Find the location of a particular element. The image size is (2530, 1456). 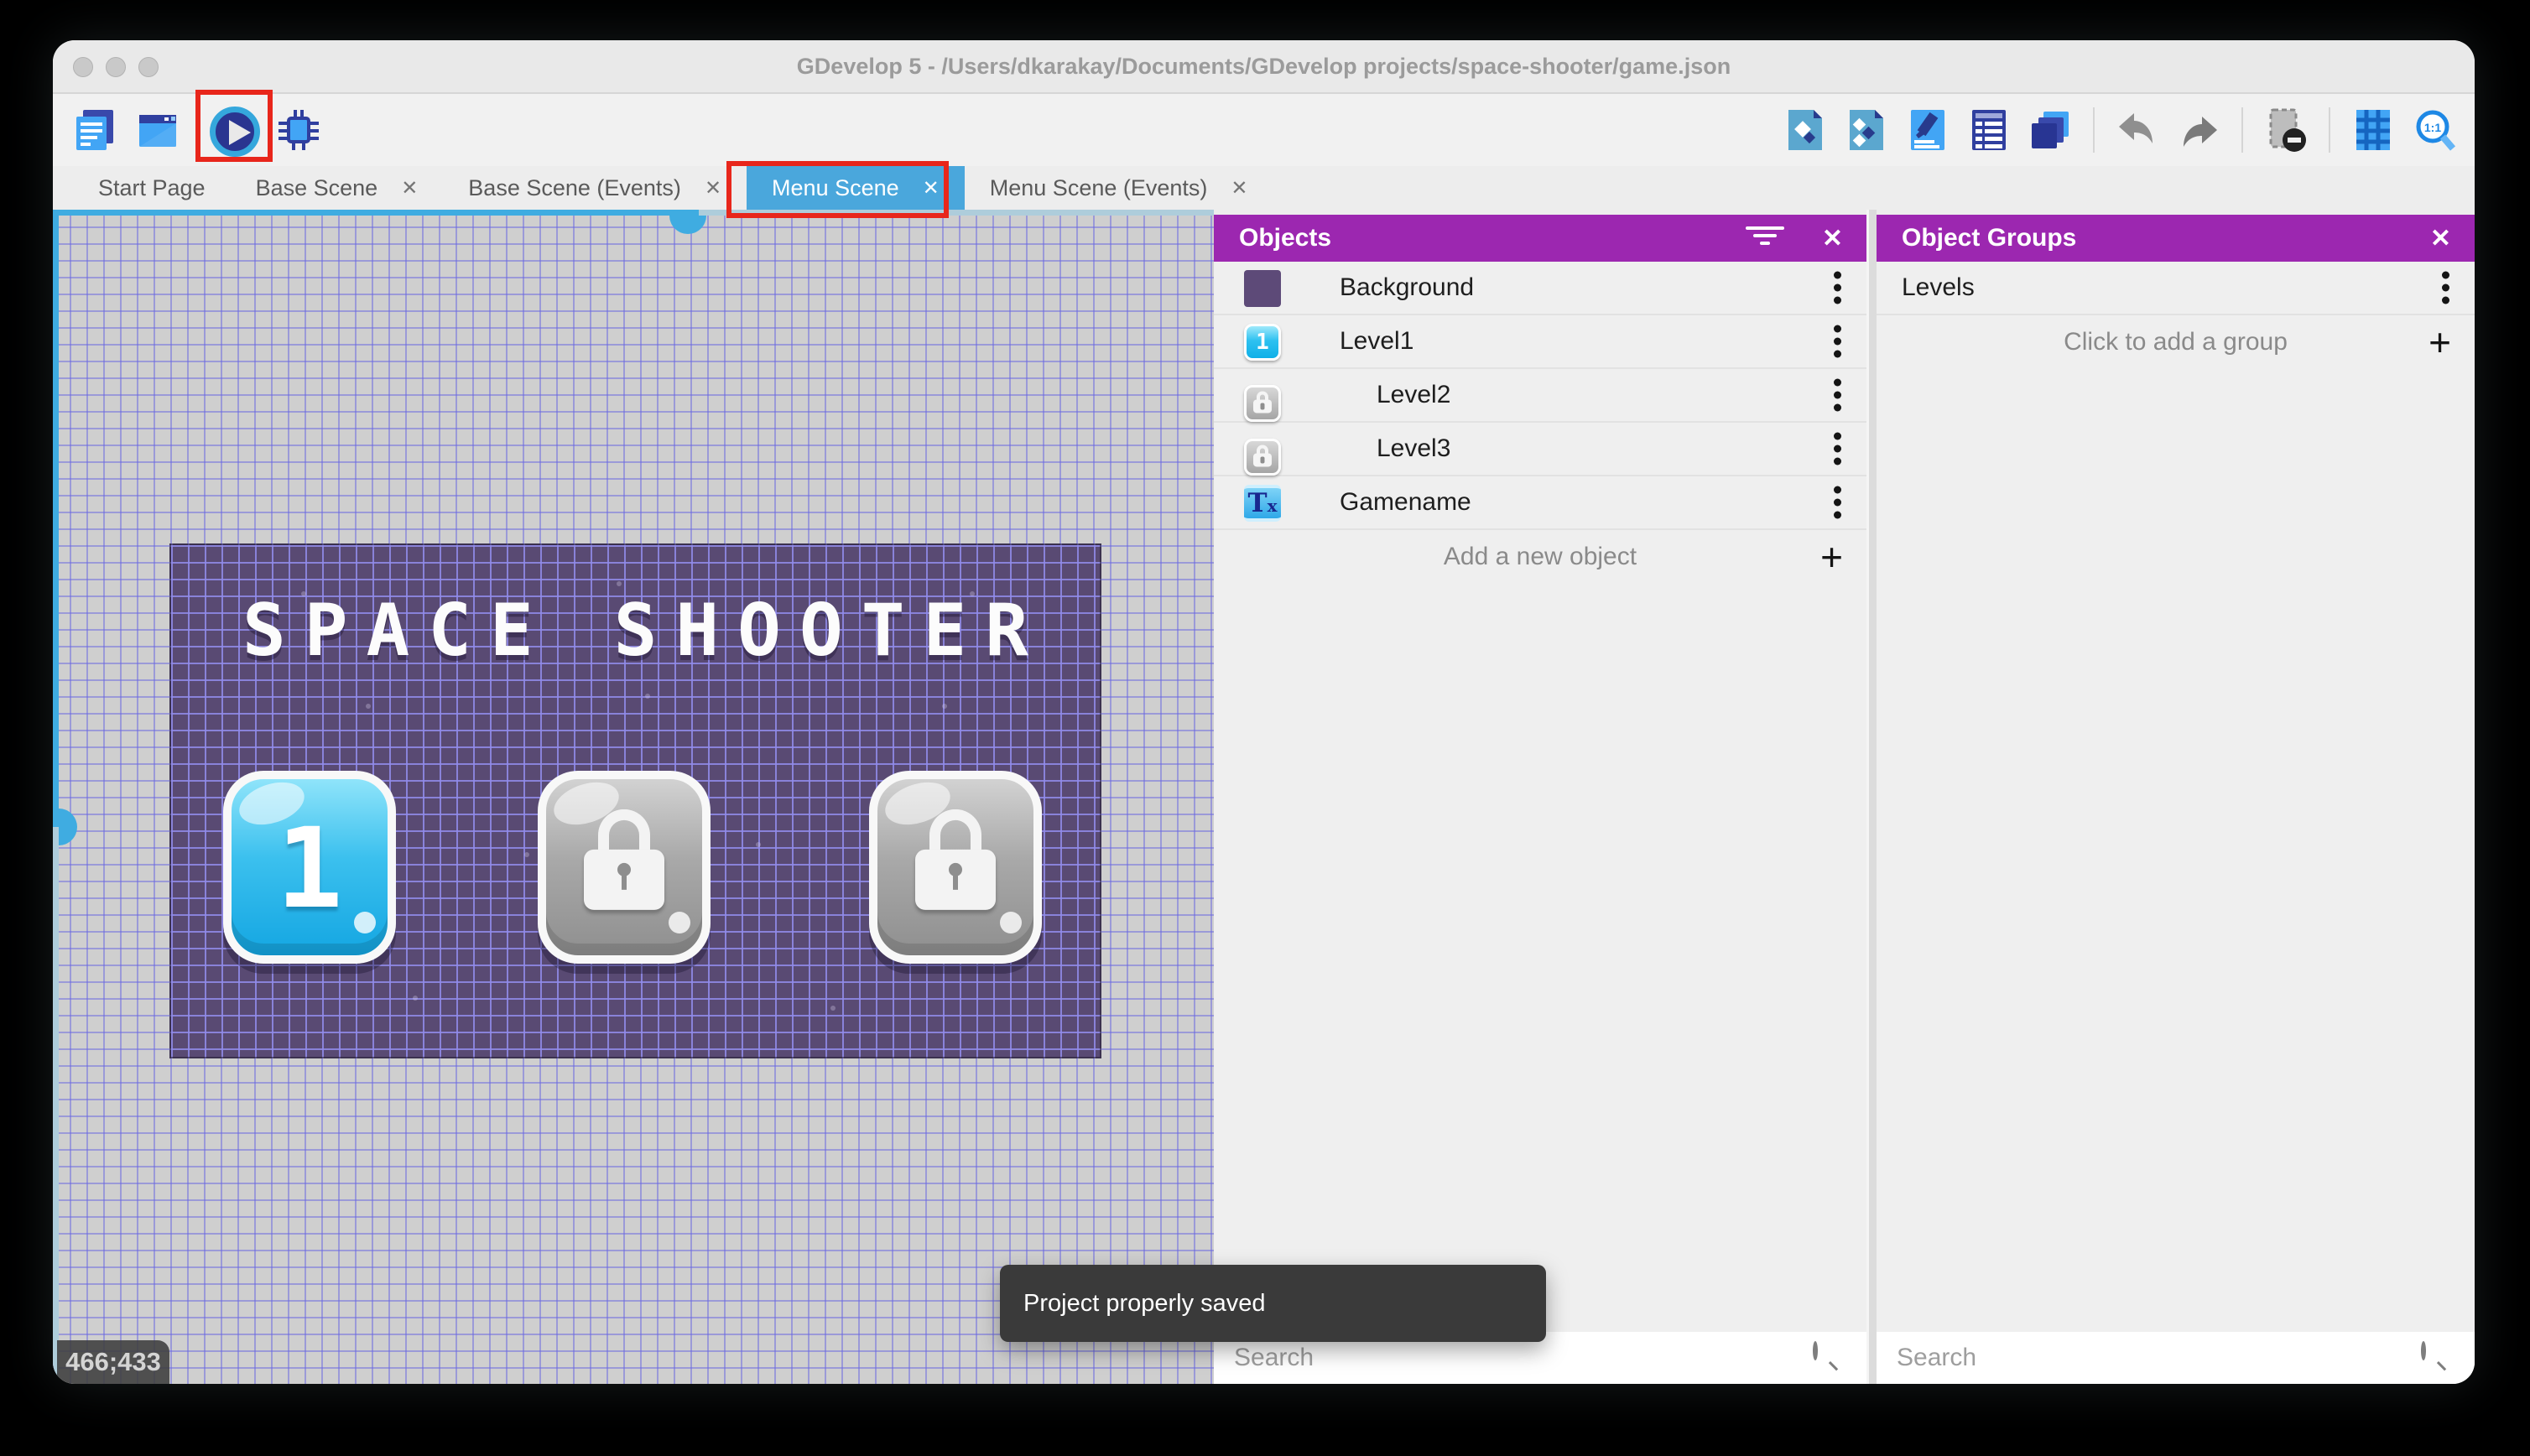

maximize-window-button is located at coordinates (148, 67).